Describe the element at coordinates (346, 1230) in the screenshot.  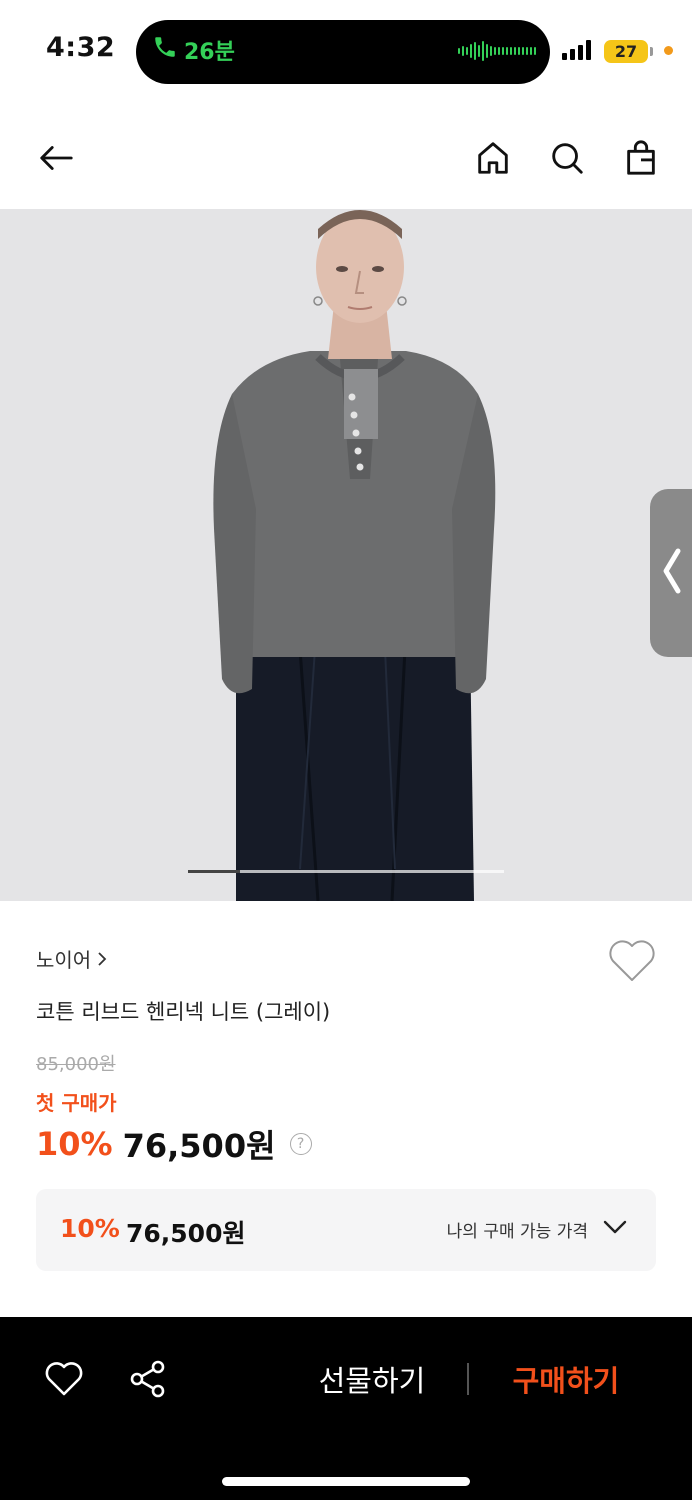
I see `my-price-box: 10% 76,500원 나의 구매 가능 가격` at that location.